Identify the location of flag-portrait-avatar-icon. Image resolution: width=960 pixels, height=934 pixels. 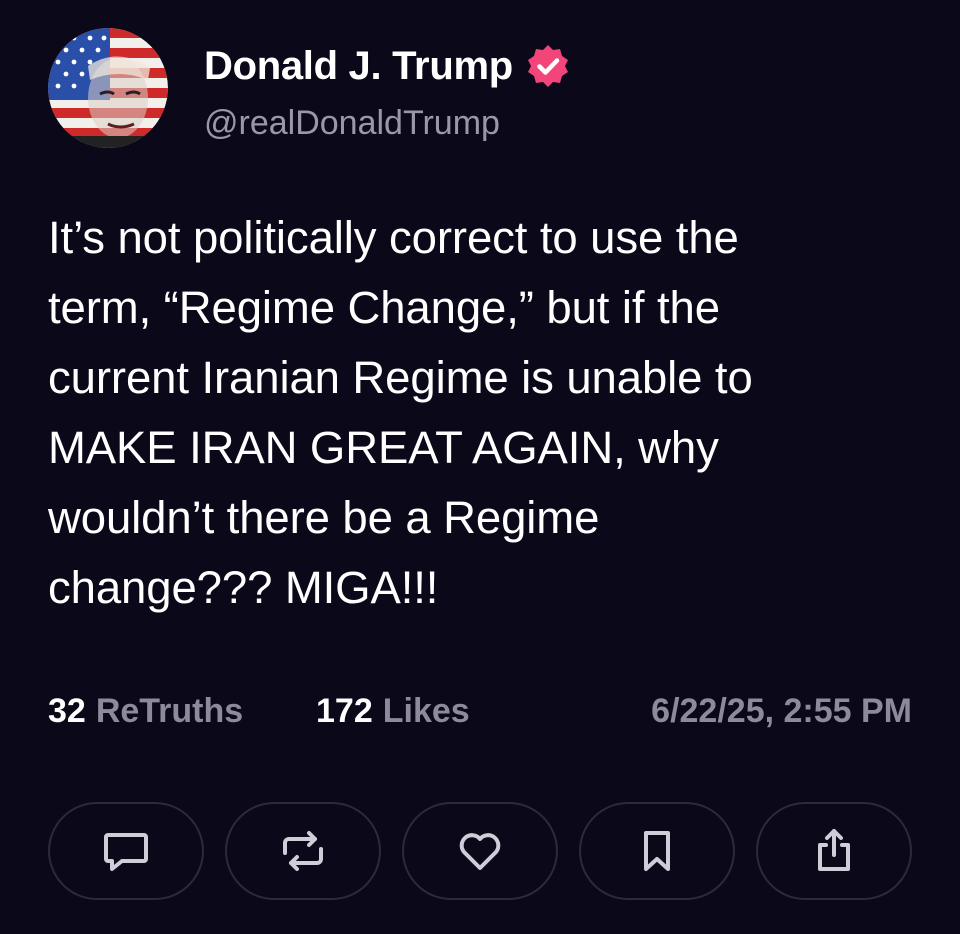
(108, 88).